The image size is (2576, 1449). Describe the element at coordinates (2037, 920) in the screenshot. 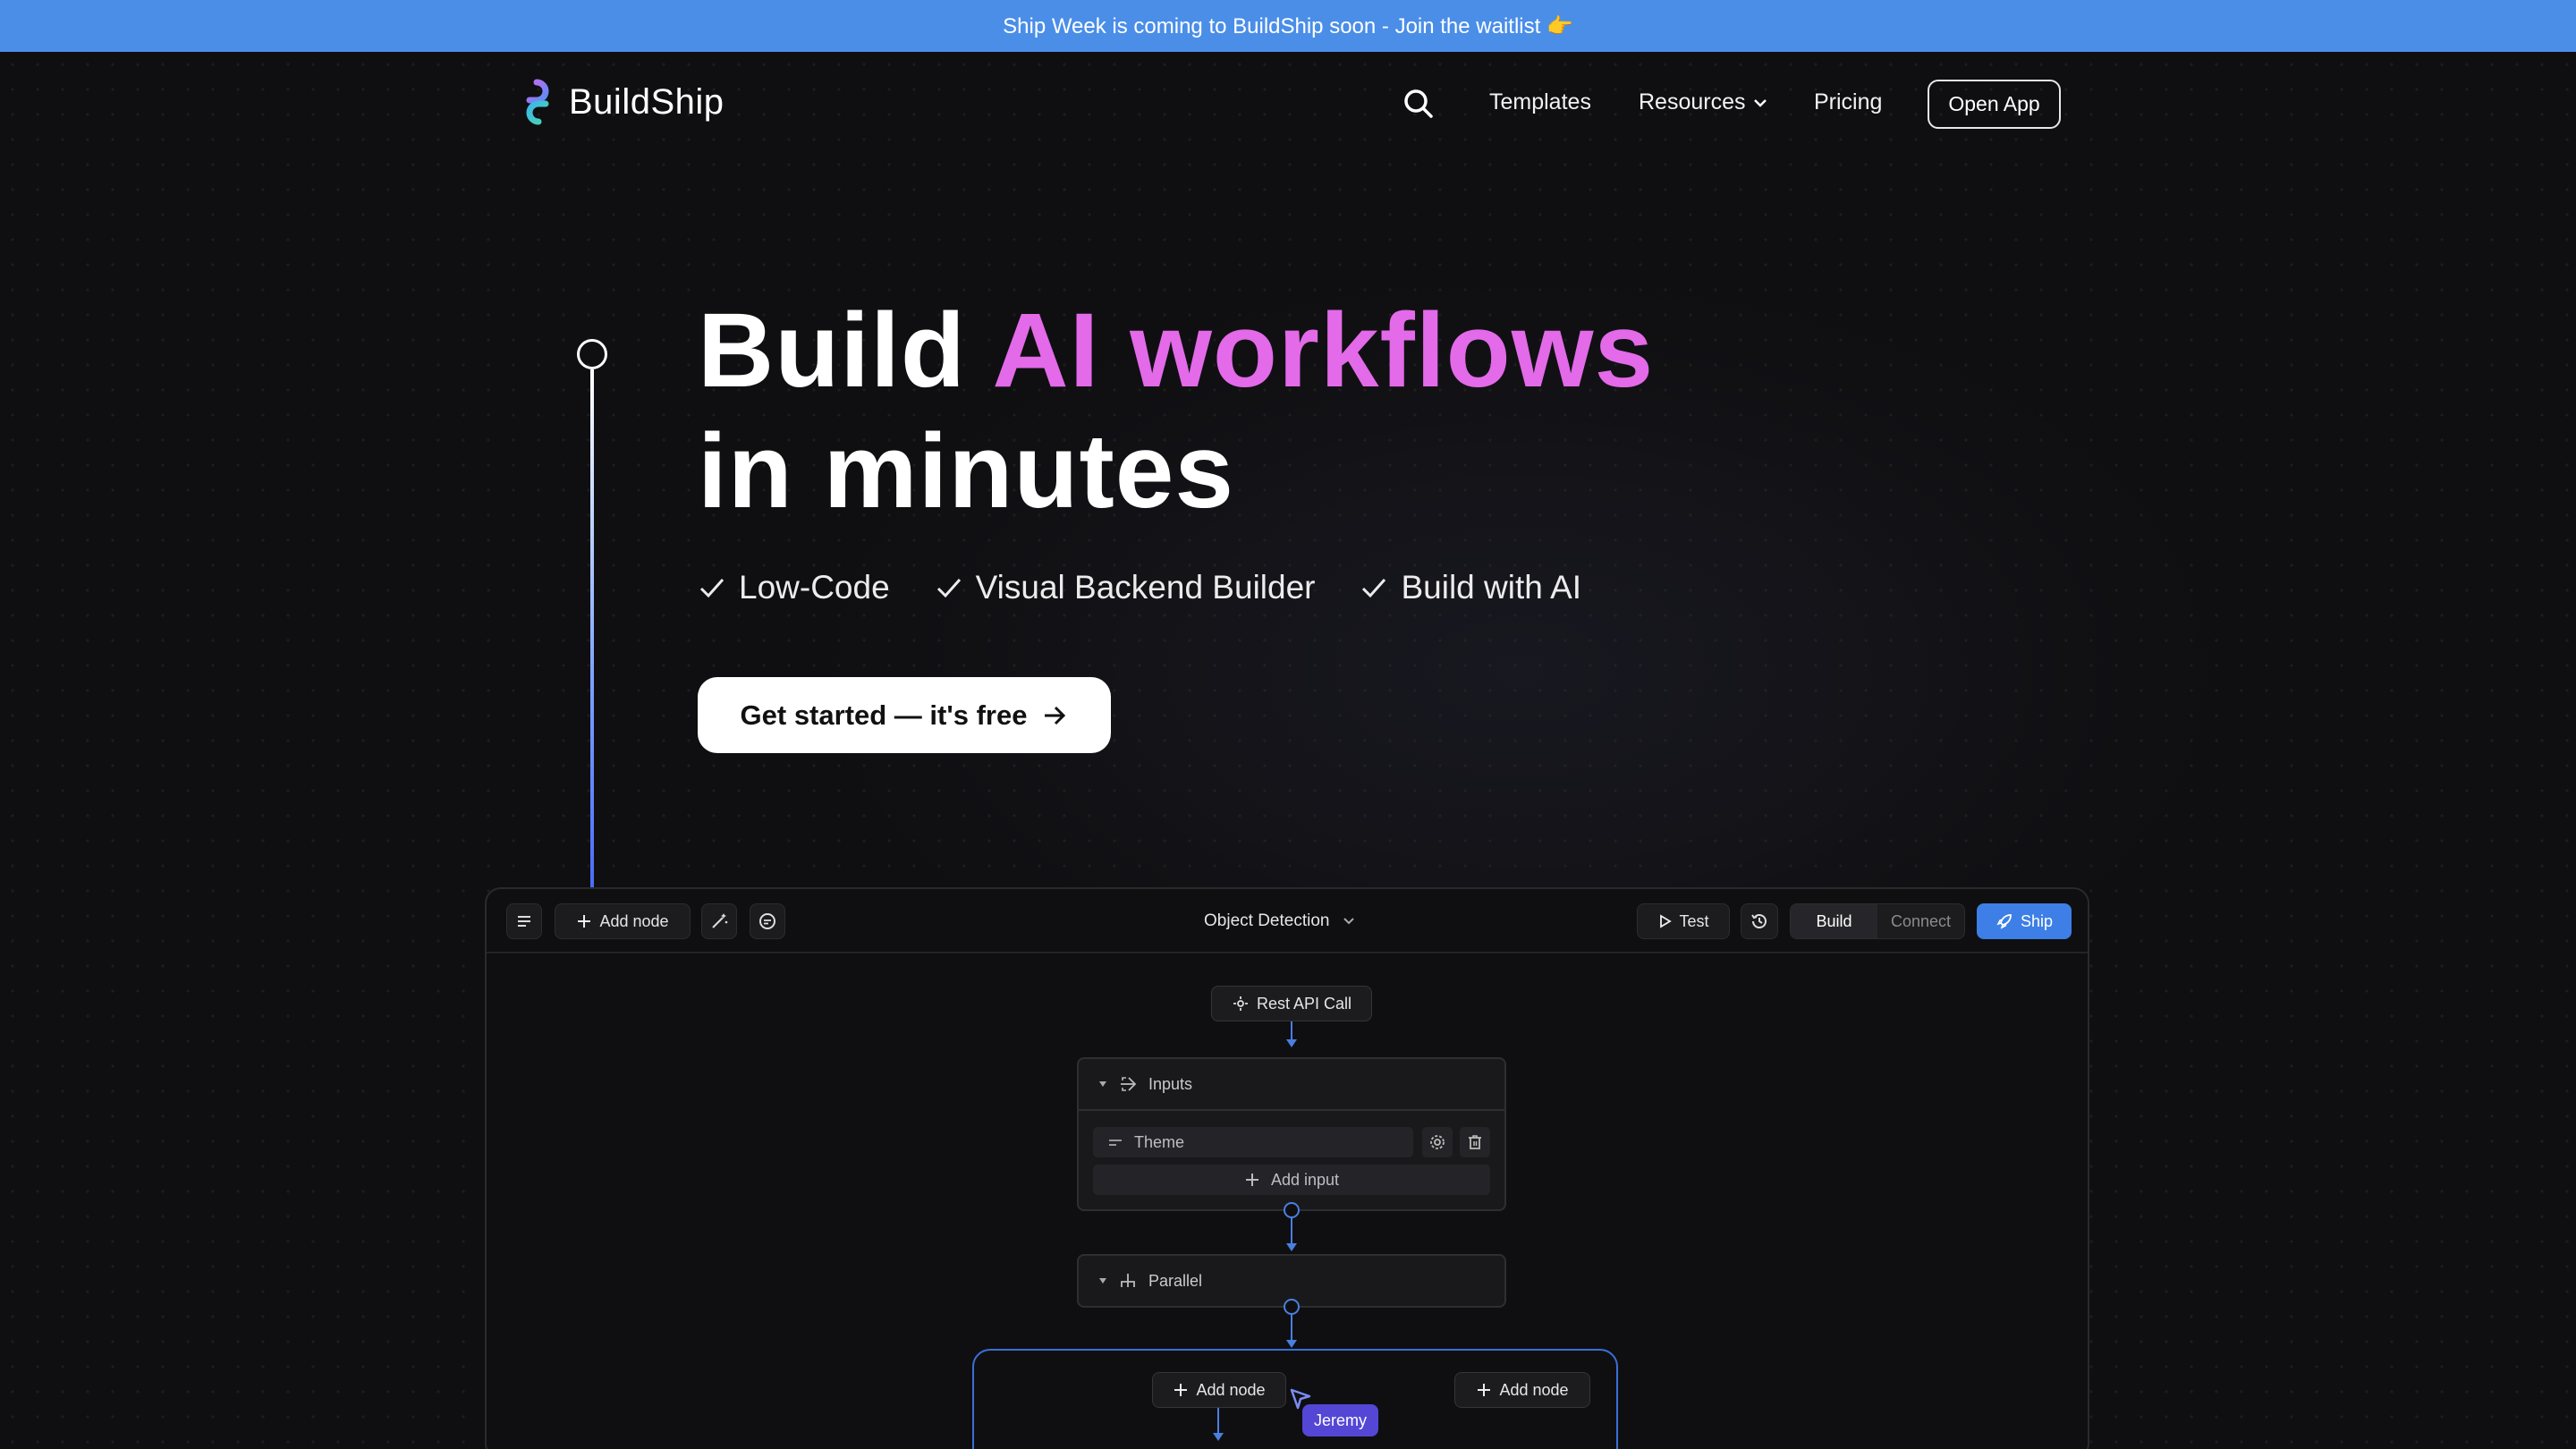

I see `ship-label: Ship` at that location.